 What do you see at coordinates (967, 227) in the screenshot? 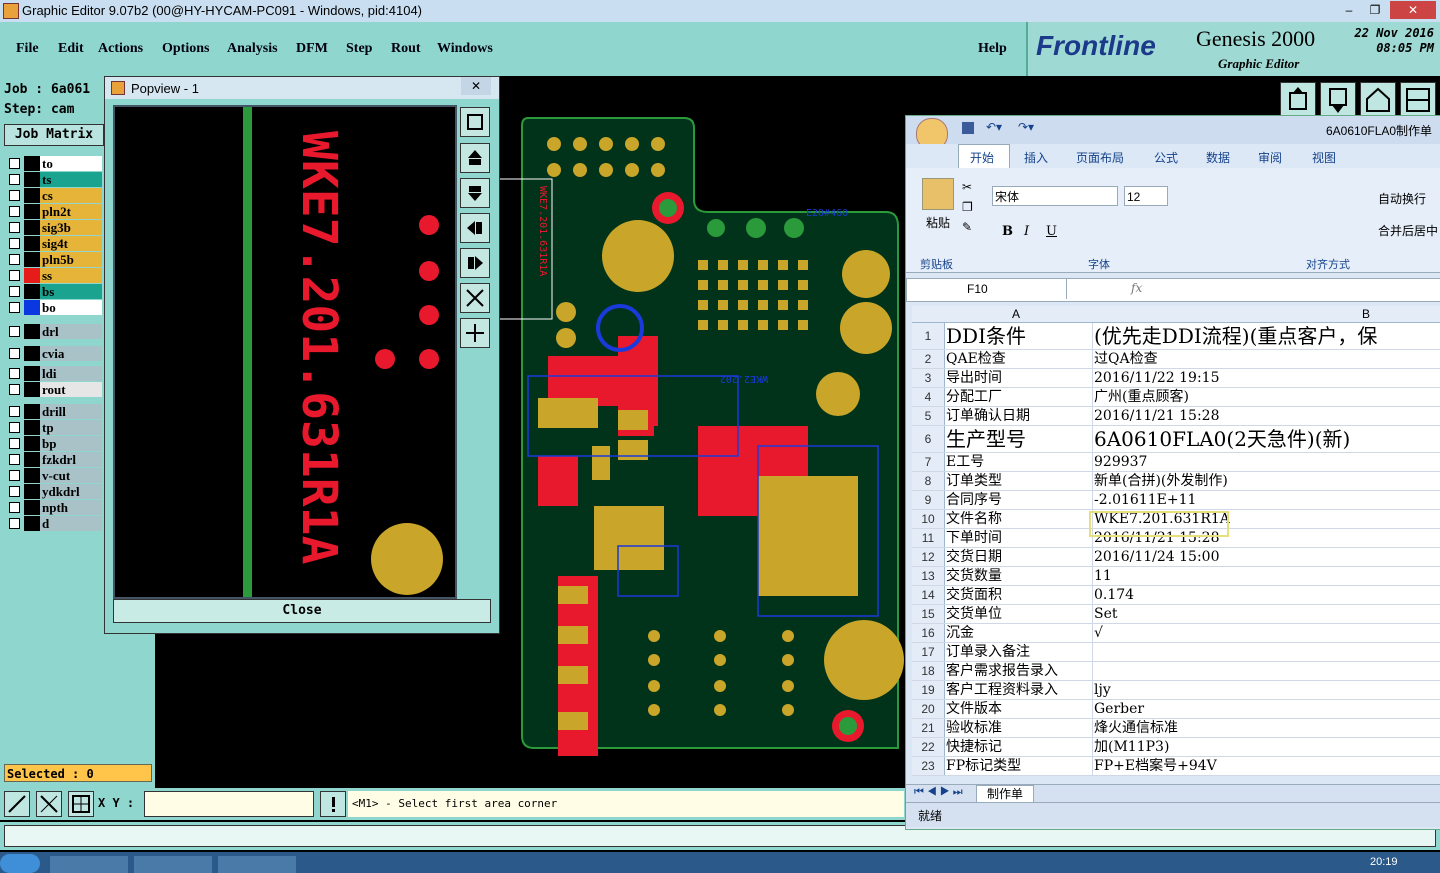
I see `format-painter-icon: ✎` at bounding box center [967, 227].